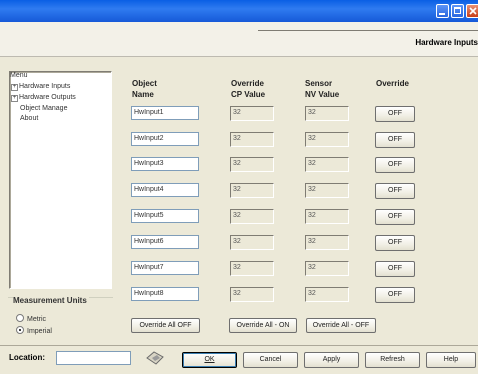 This screenshot has height=374, width=478. I want to click on object-name-field: HwInput2, so click(165, 139).